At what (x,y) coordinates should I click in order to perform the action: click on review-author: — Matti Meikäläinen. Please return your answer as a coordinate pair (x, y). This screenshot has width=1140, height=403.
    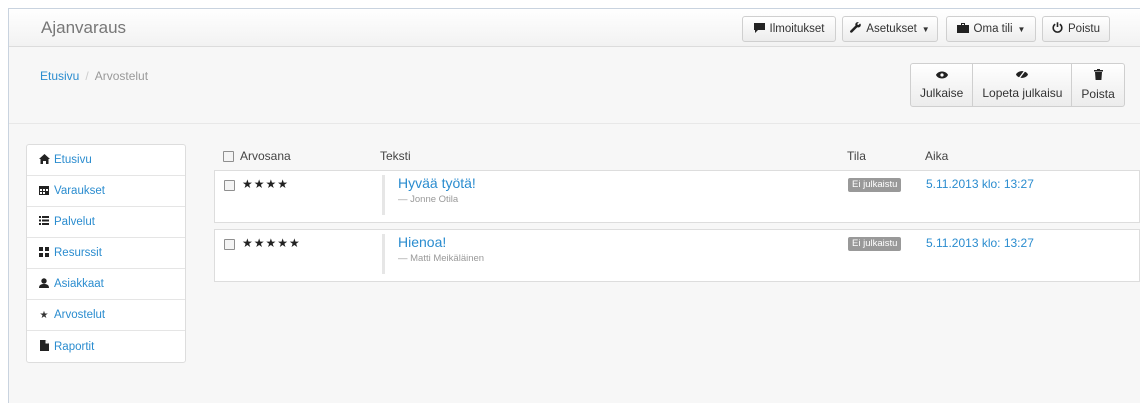
    Looking at the image, I should click on (441, 258).